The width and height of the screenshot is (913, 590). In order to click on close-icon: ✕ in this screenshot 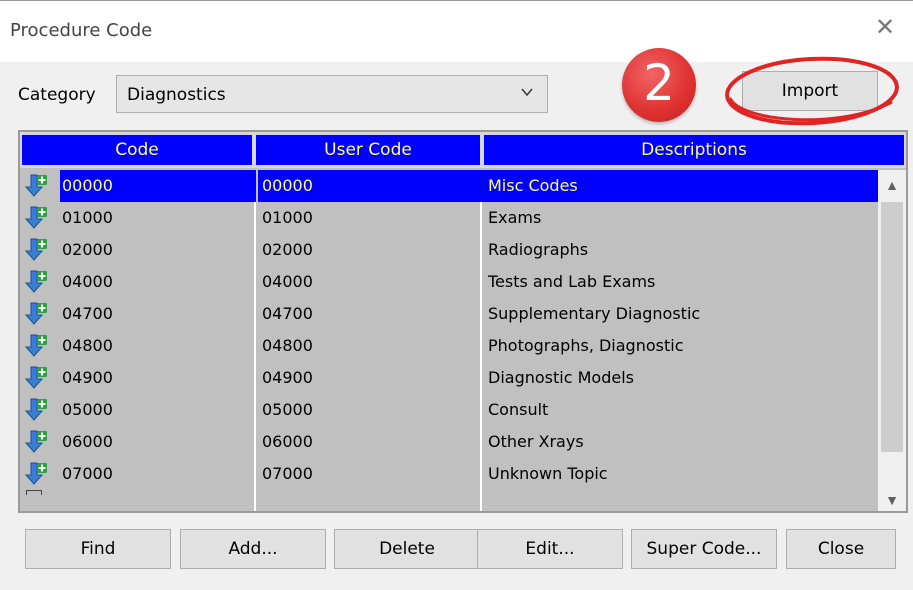, I will do `click(885, 28)`.